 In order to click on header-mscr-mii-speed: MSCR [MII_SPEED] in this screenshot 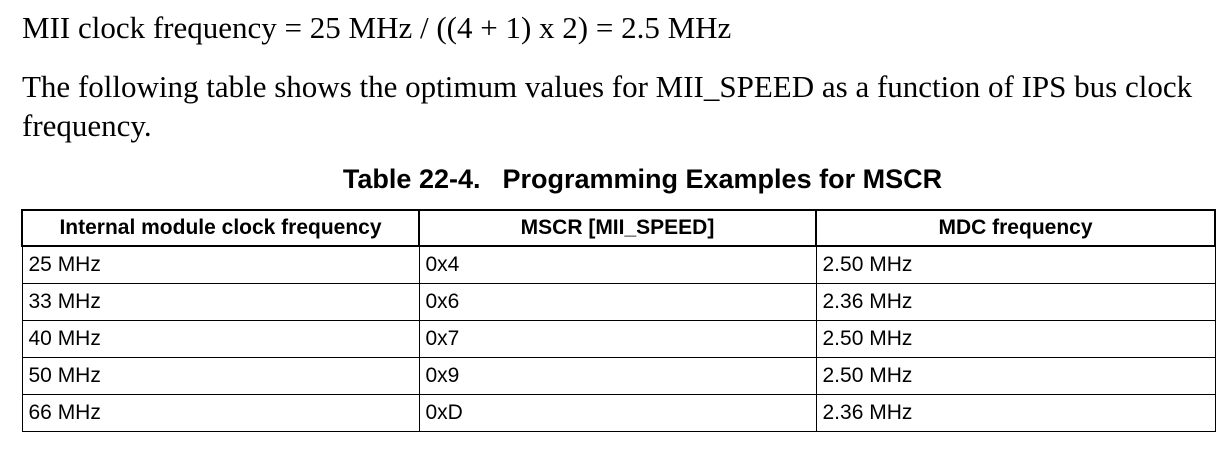, I will do `click(617, 228)`.